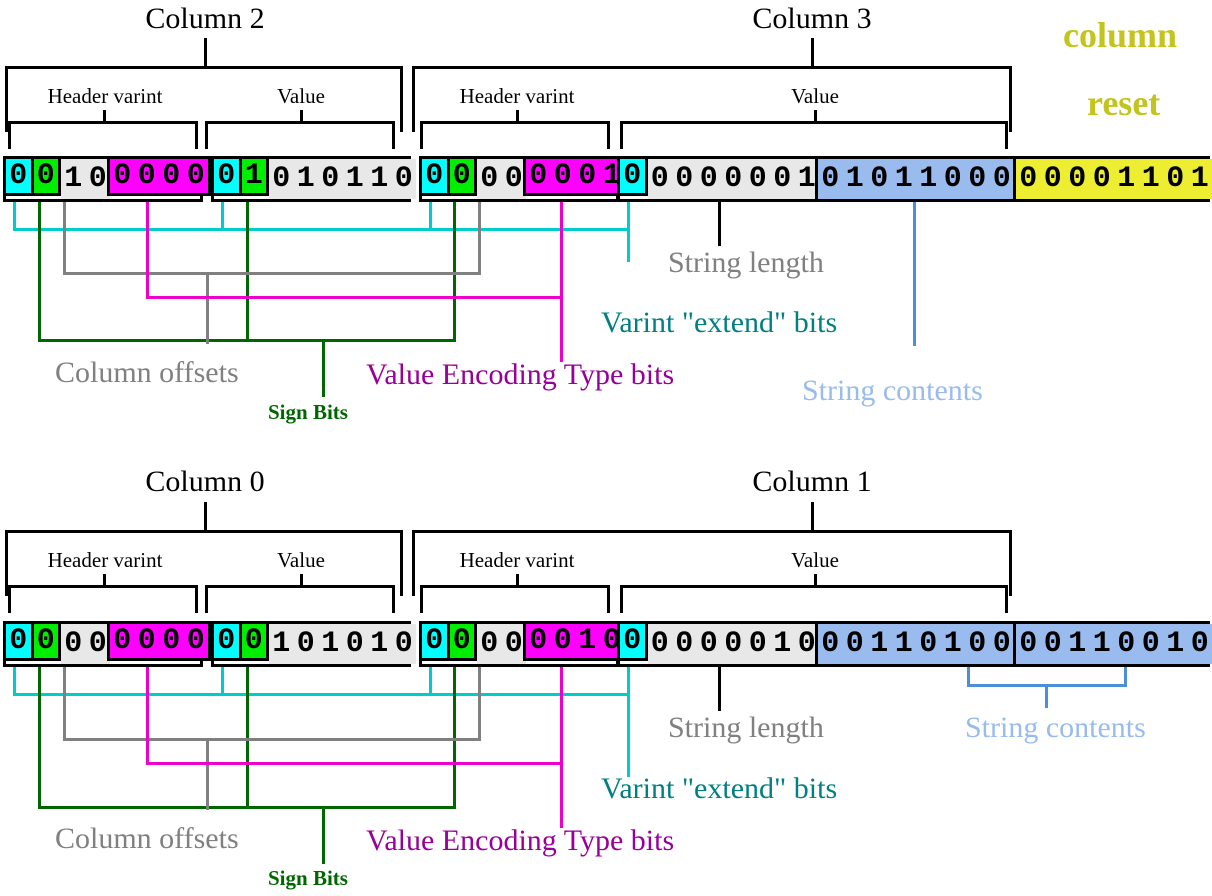 Image resolution: width=1212 pixels, height=896 pixels. I want to click on bit-group-magenta: 0001, so click(575, 176).